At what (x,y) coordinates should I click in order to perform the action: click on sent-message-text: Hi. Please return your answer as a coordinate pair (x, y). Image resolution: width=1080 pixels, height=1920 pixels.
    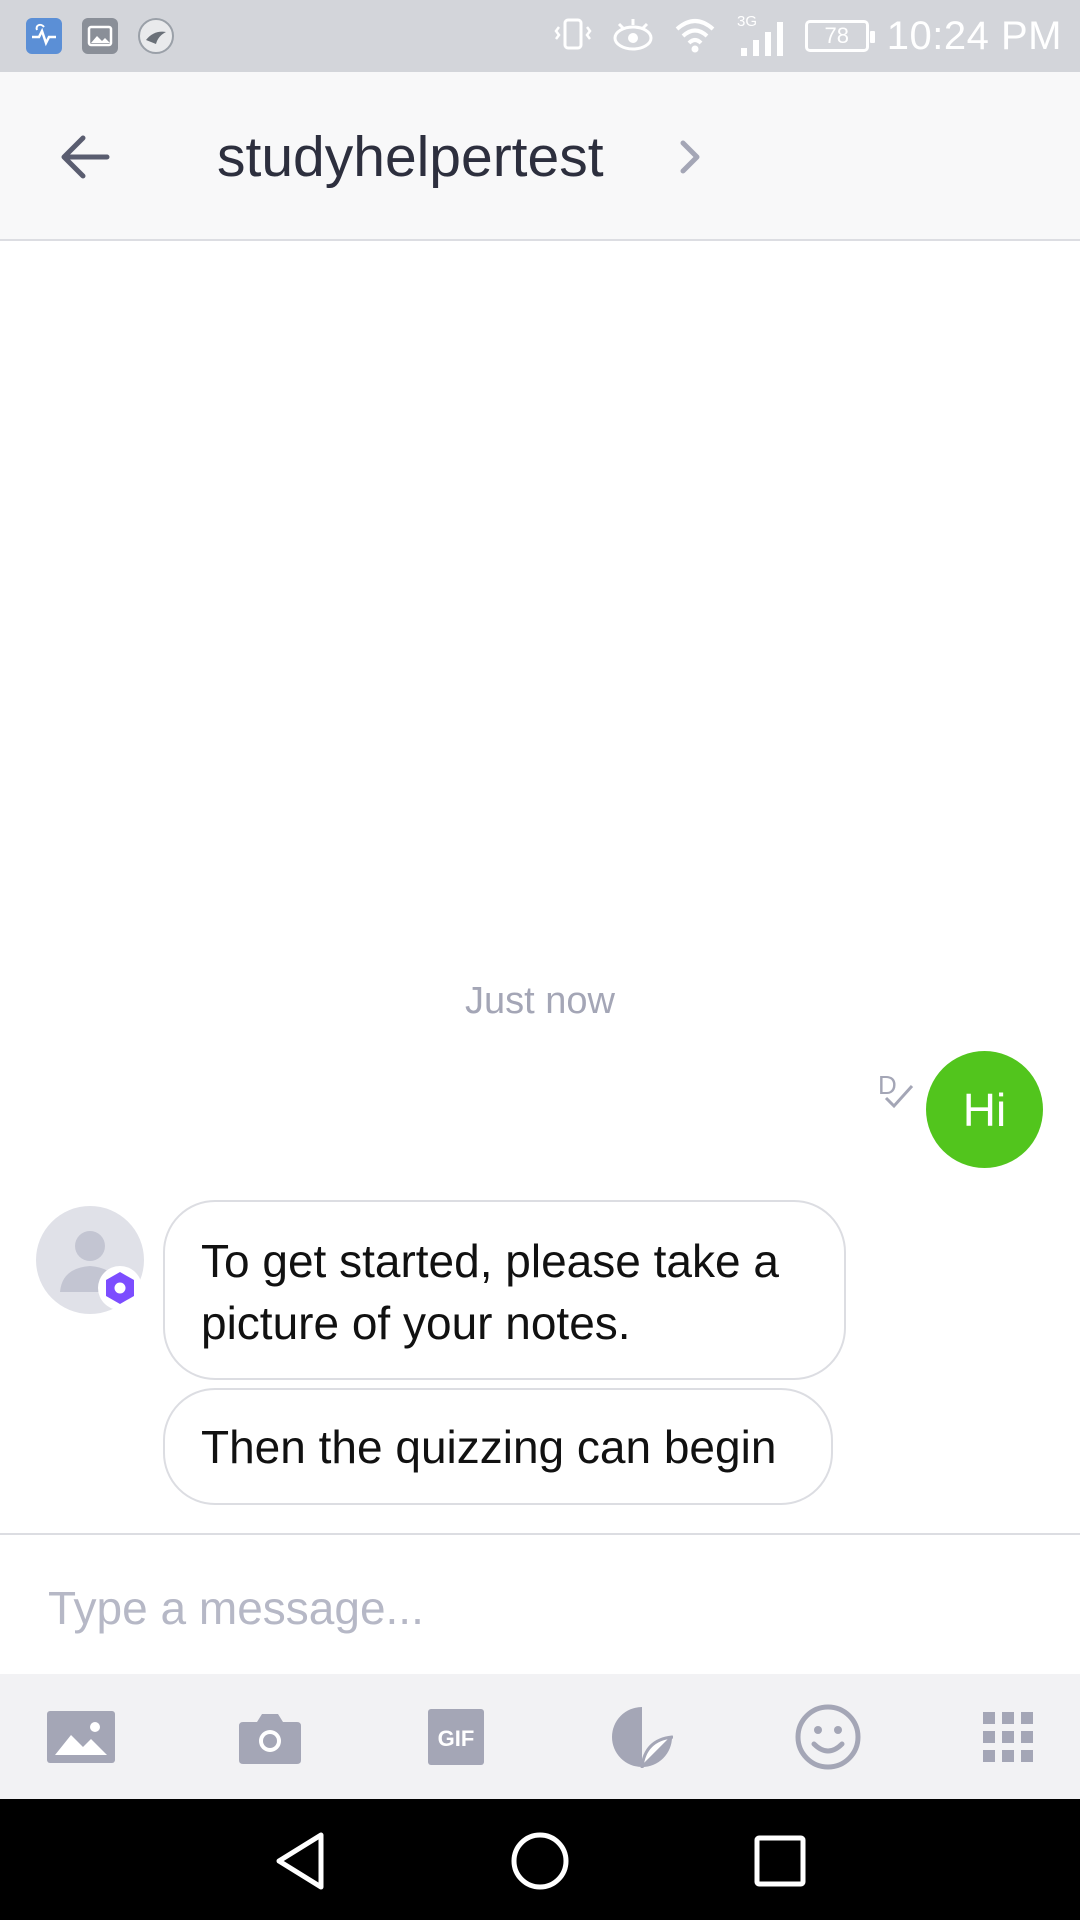
    Looking at the image, I should click on (984, 1109).